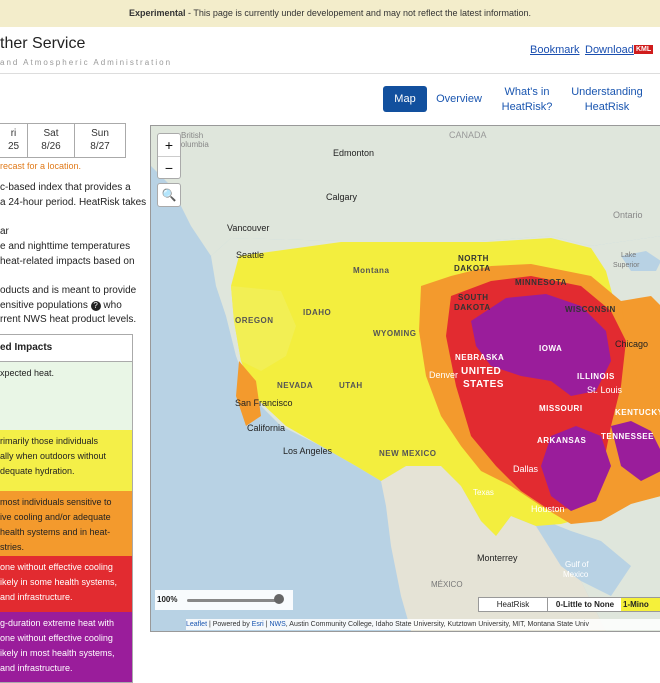 The image size is (660, 683). I want to click on map-label-edmonton: Edmonton, so click(354, 153).